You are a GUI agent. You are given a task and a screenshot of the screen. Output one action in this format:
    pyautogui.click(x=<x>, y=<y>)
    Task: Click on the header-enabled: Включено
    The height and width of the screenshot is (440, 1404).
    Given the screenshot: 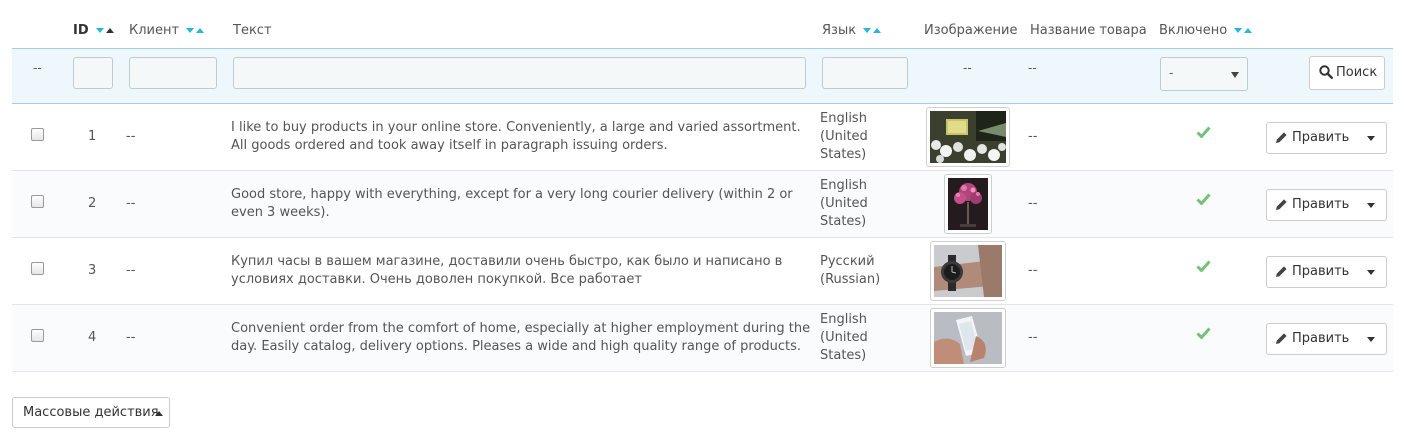 What is the action you would take?
    pyautogui.click(x=1206, y=30)
    